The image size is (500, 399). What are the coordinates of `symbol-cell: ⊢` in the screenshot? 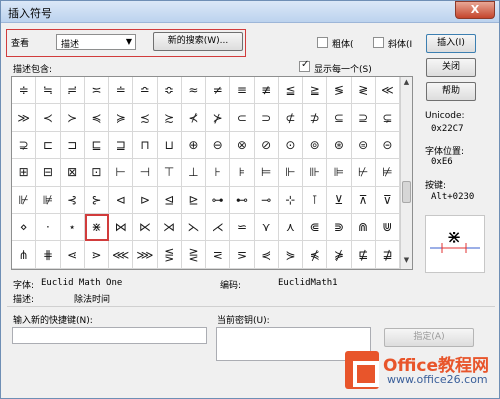 It's located at (121, 173).